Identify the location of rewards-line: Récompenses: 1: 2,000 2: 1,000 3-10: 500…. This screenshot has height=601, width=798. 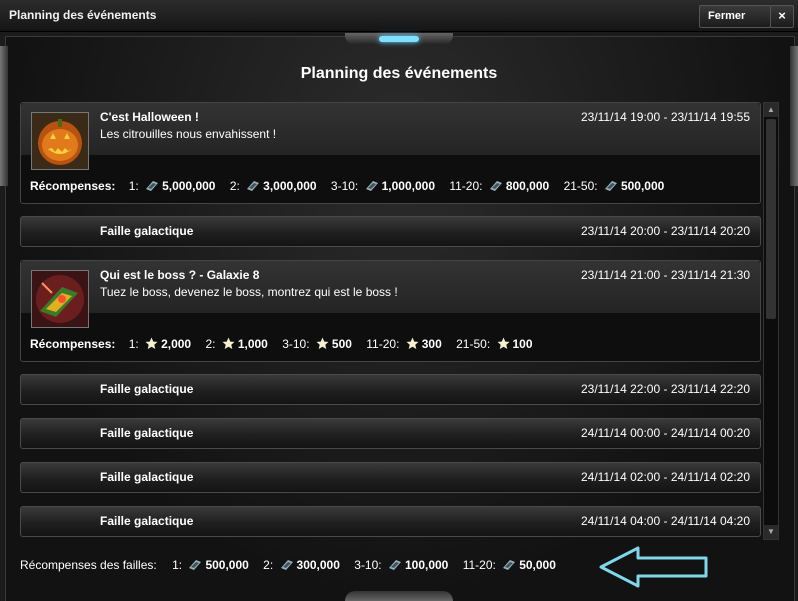
(287, 345).